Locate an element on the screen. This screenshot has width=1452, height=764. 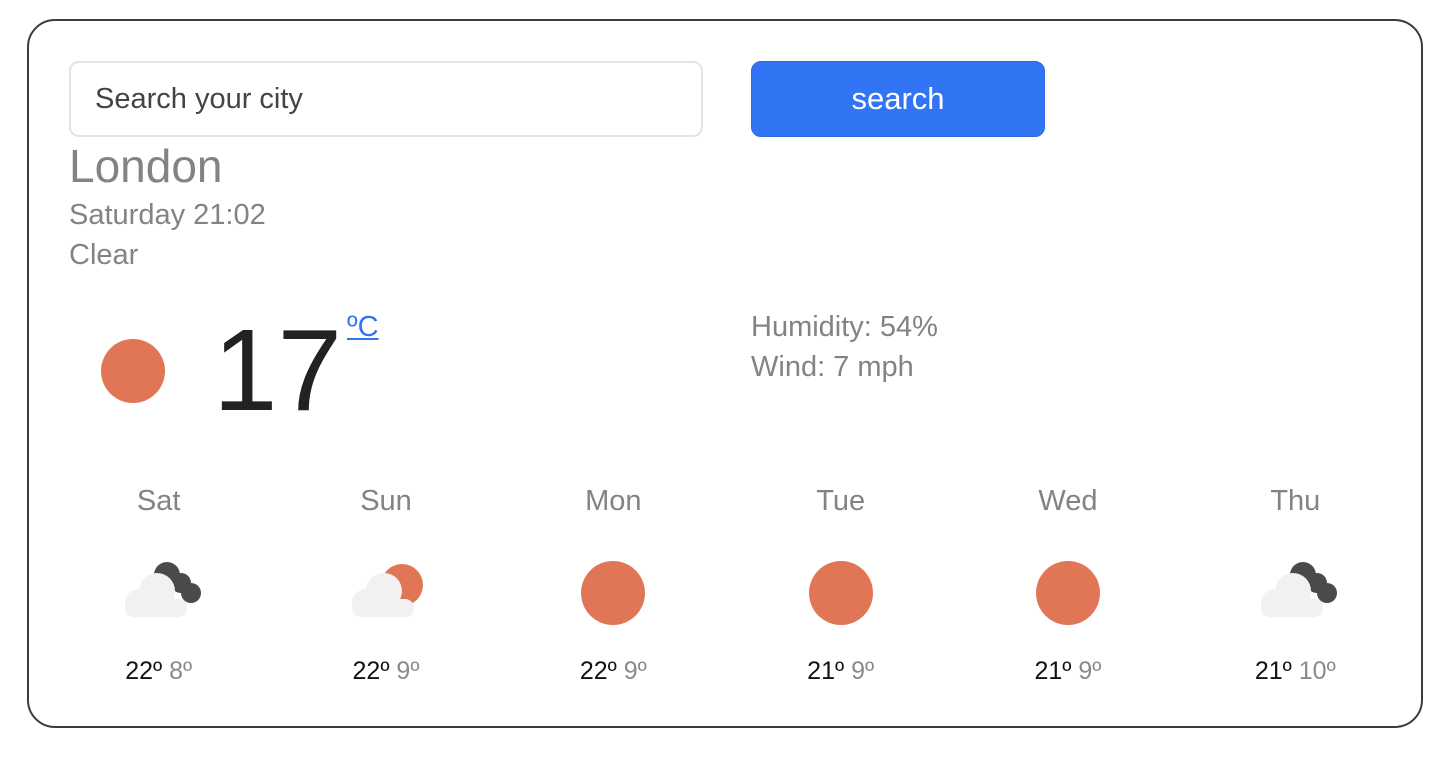
wind: Wind: 7 mph is located at coordinates (832, 367).